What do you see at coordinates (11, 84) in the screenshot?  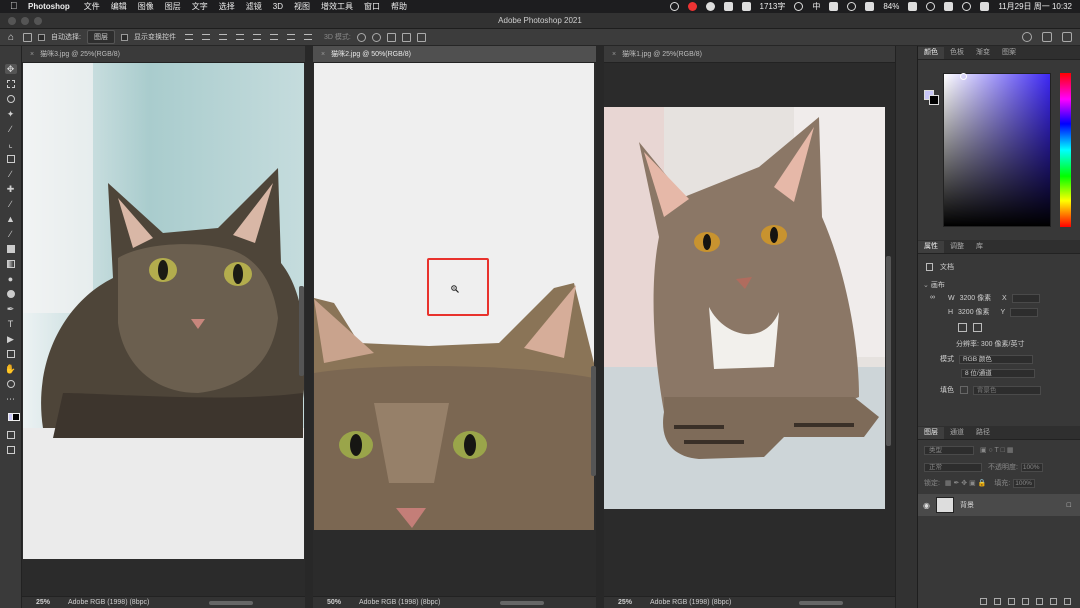 I see `marquee-tool-icon` at bounding box center [11, 84].